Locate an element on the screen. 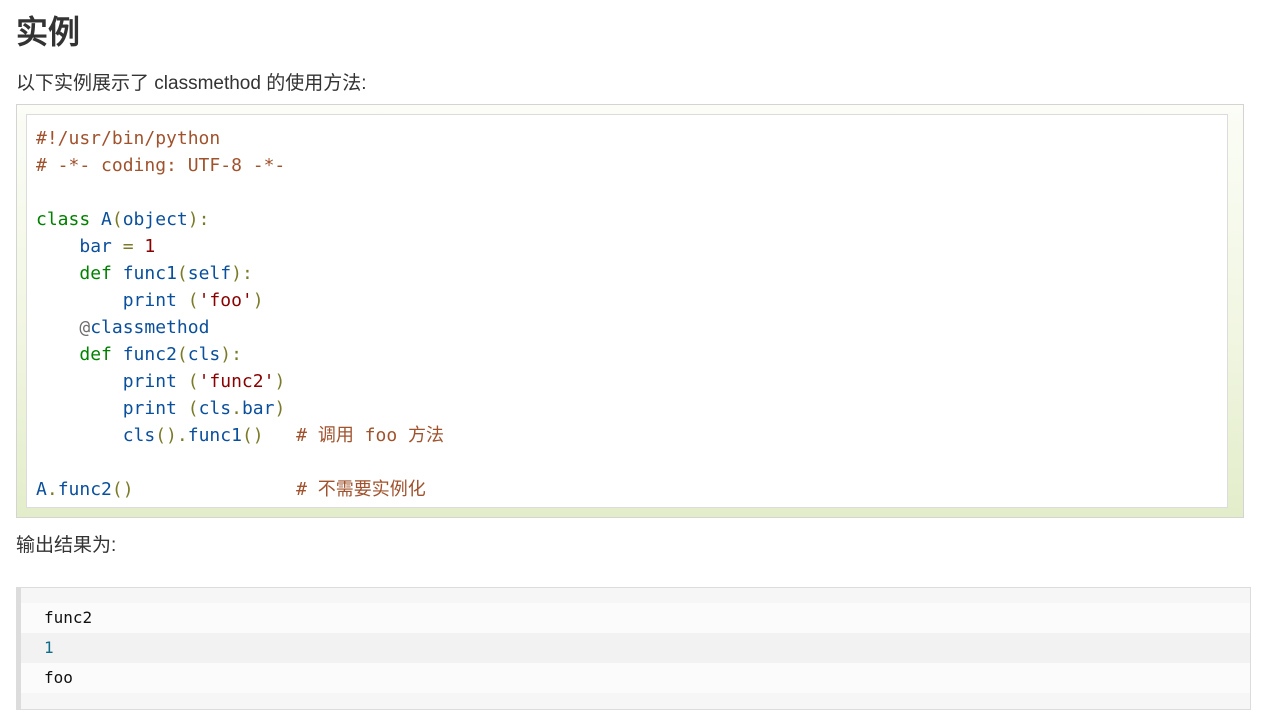  code-number: 1 is located at coordinates (150, 246).